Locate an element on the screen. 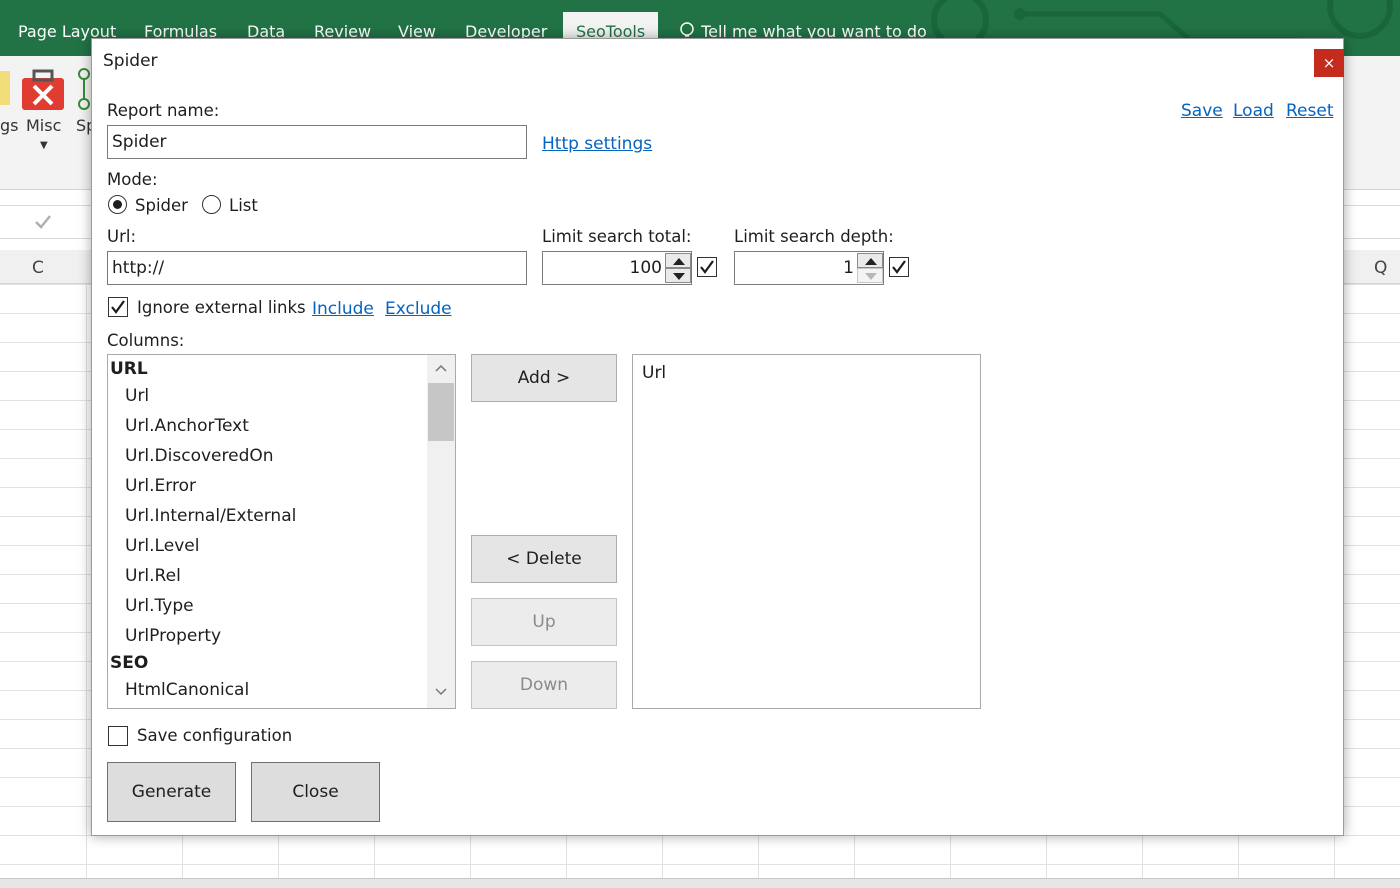  limit-total-spin-buttons is located at coordinates (678, 268).